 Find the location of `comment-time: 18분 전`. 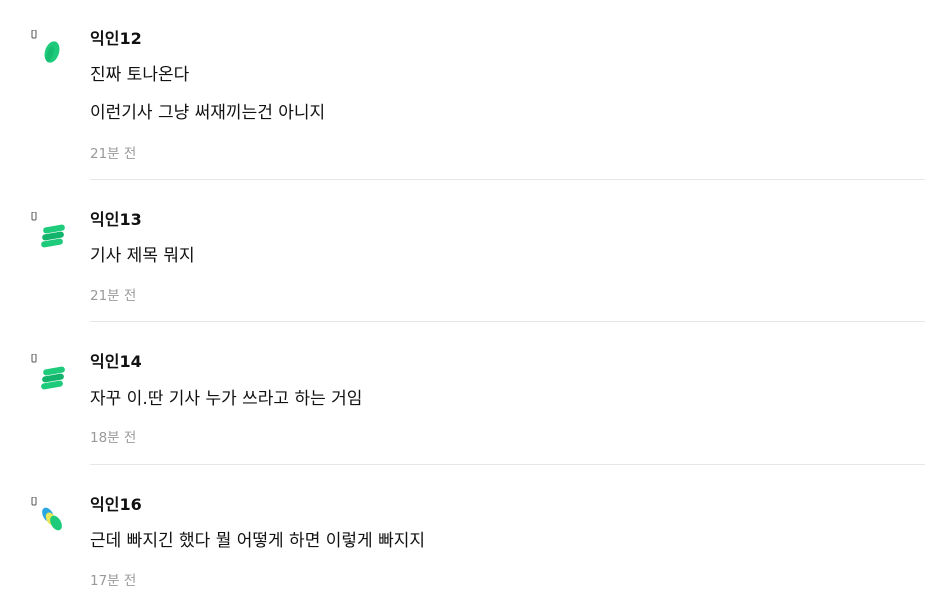

comment-time: 18분 전 is located at coordinates (113, 438).